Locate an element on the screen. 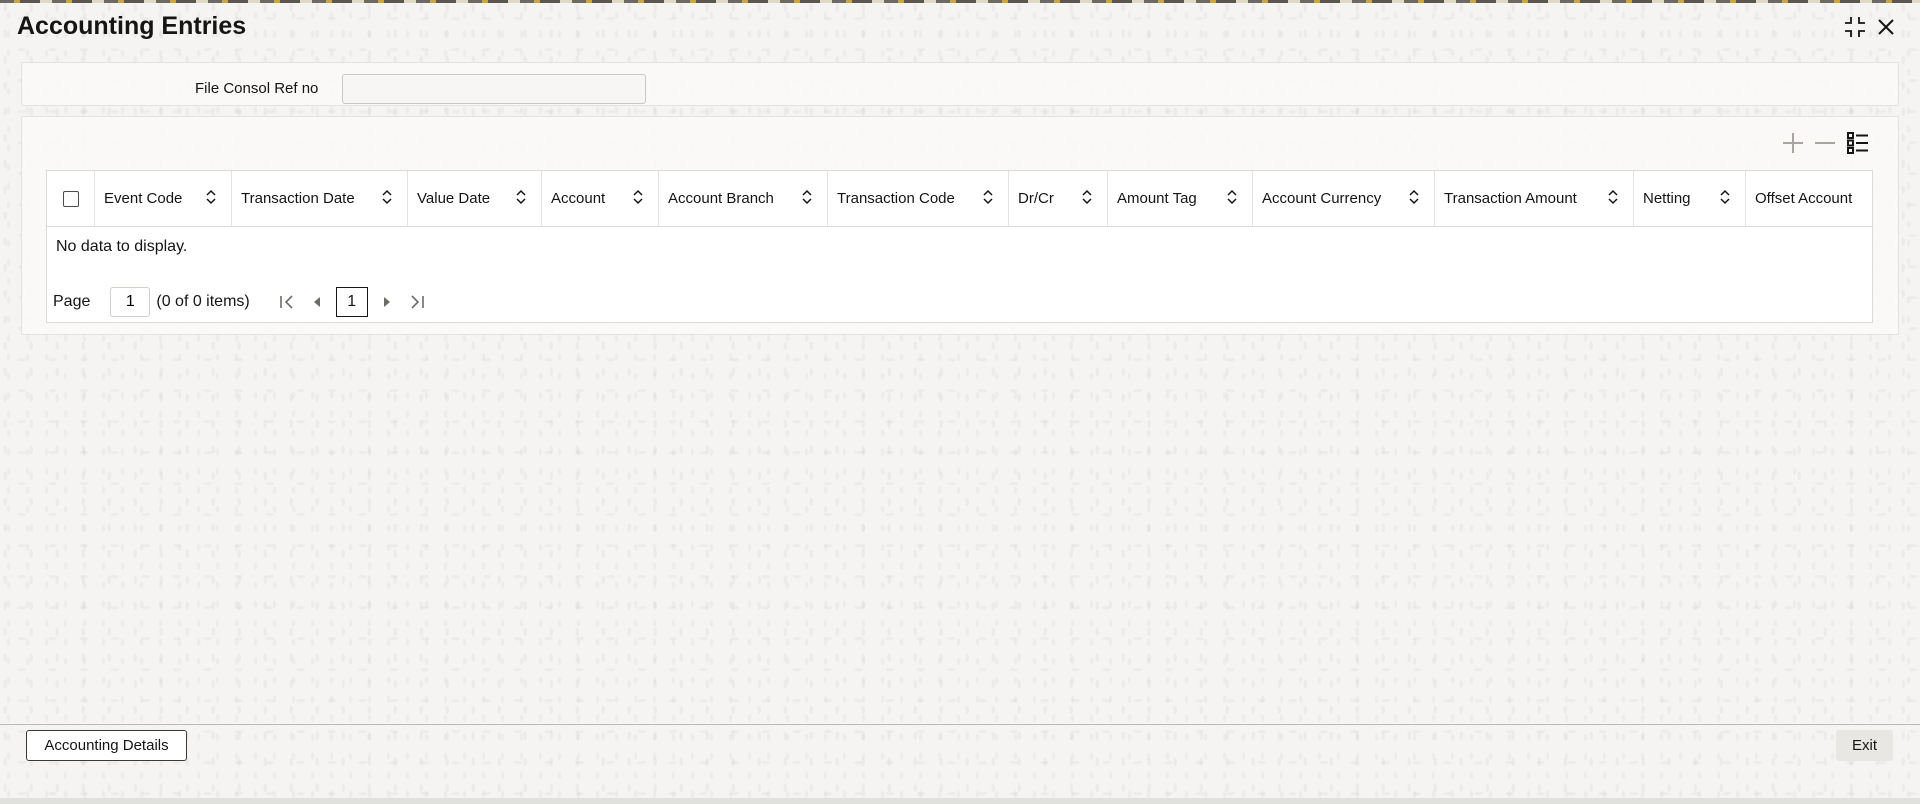  empty-table-message: No data to display. is located at coordinates (122, 246).